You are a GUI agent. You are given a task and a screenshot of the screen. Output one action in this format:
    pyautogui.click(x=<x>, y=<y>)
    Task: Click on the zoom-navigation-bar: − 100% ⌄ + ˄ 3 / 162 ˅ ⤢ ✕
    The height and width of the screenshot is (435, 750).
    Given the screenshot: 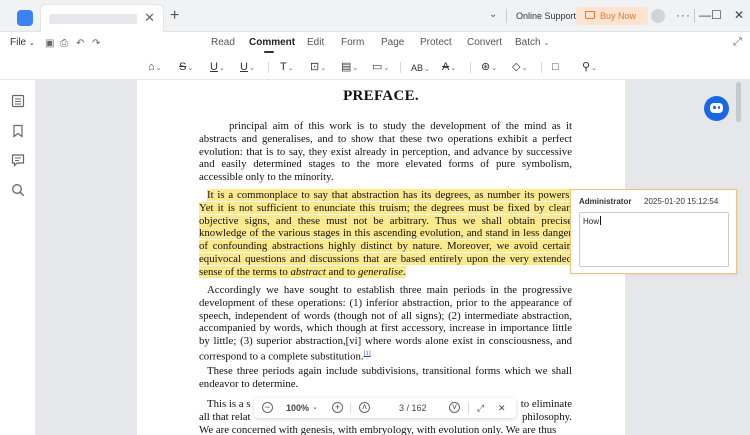 What is the action you would take?
    pyautogui.click(x=385, y=408)
    